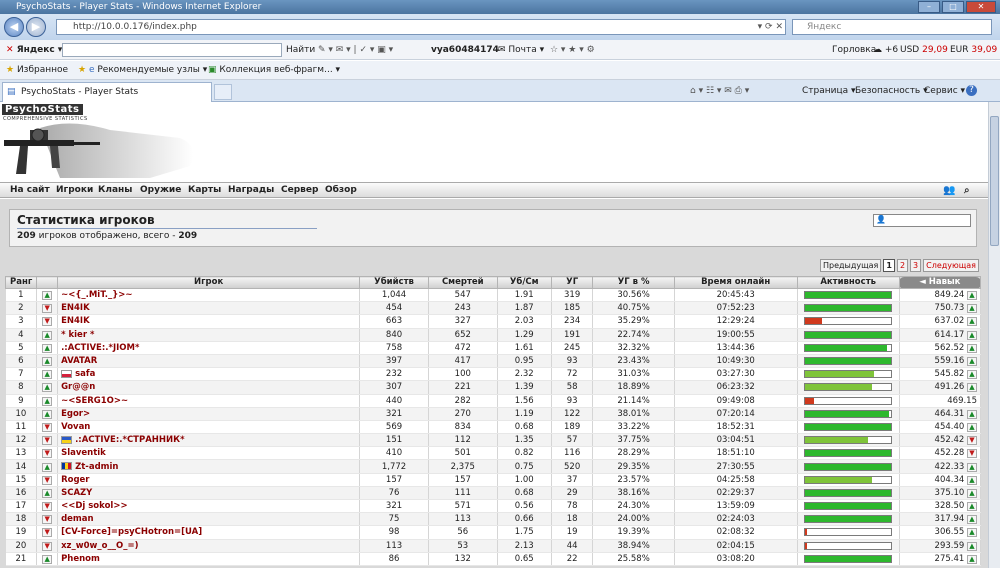 This screenshot has width=1000, height=568. Describe the element at coordinates (462, 282) in the screenshot. I see `col-deaths: Смертей` at that location.